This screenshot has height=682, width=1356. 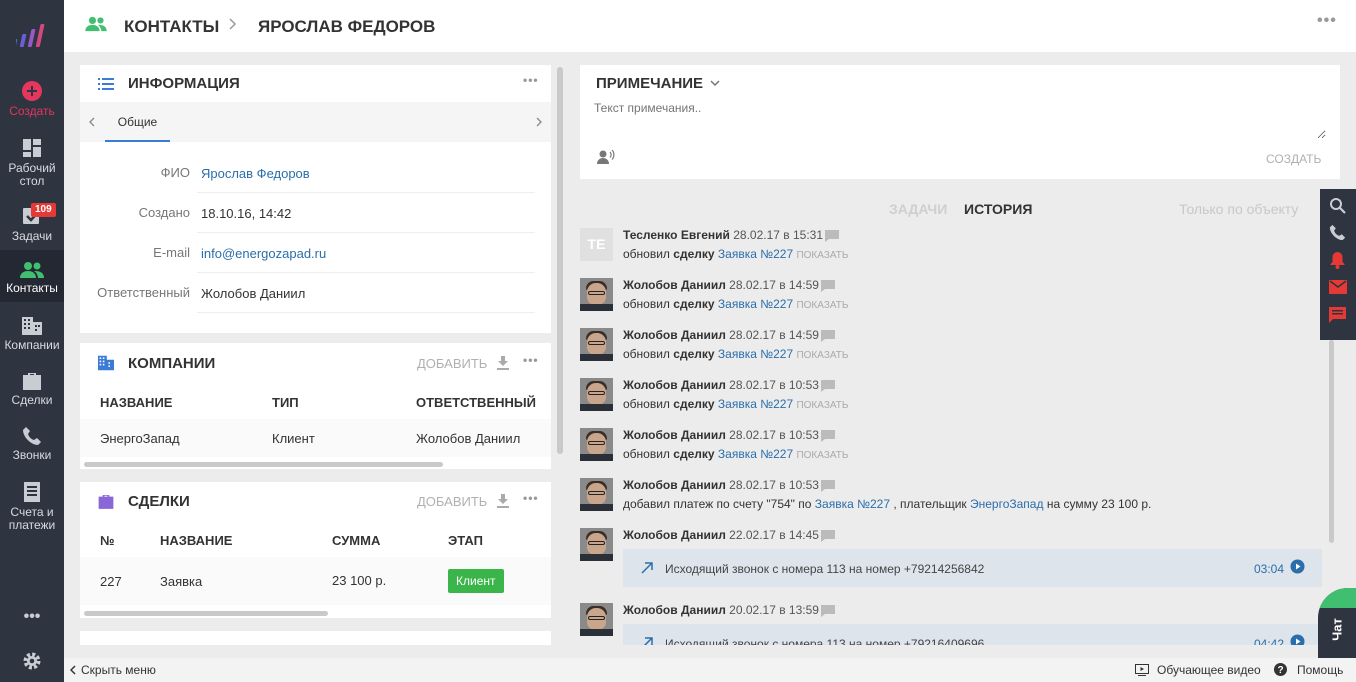 What do you see at coordinates (32, 223) in the screenshot?
I see `sidebar-item-tasks: Задачи 109` at bounding box center [32, 223].